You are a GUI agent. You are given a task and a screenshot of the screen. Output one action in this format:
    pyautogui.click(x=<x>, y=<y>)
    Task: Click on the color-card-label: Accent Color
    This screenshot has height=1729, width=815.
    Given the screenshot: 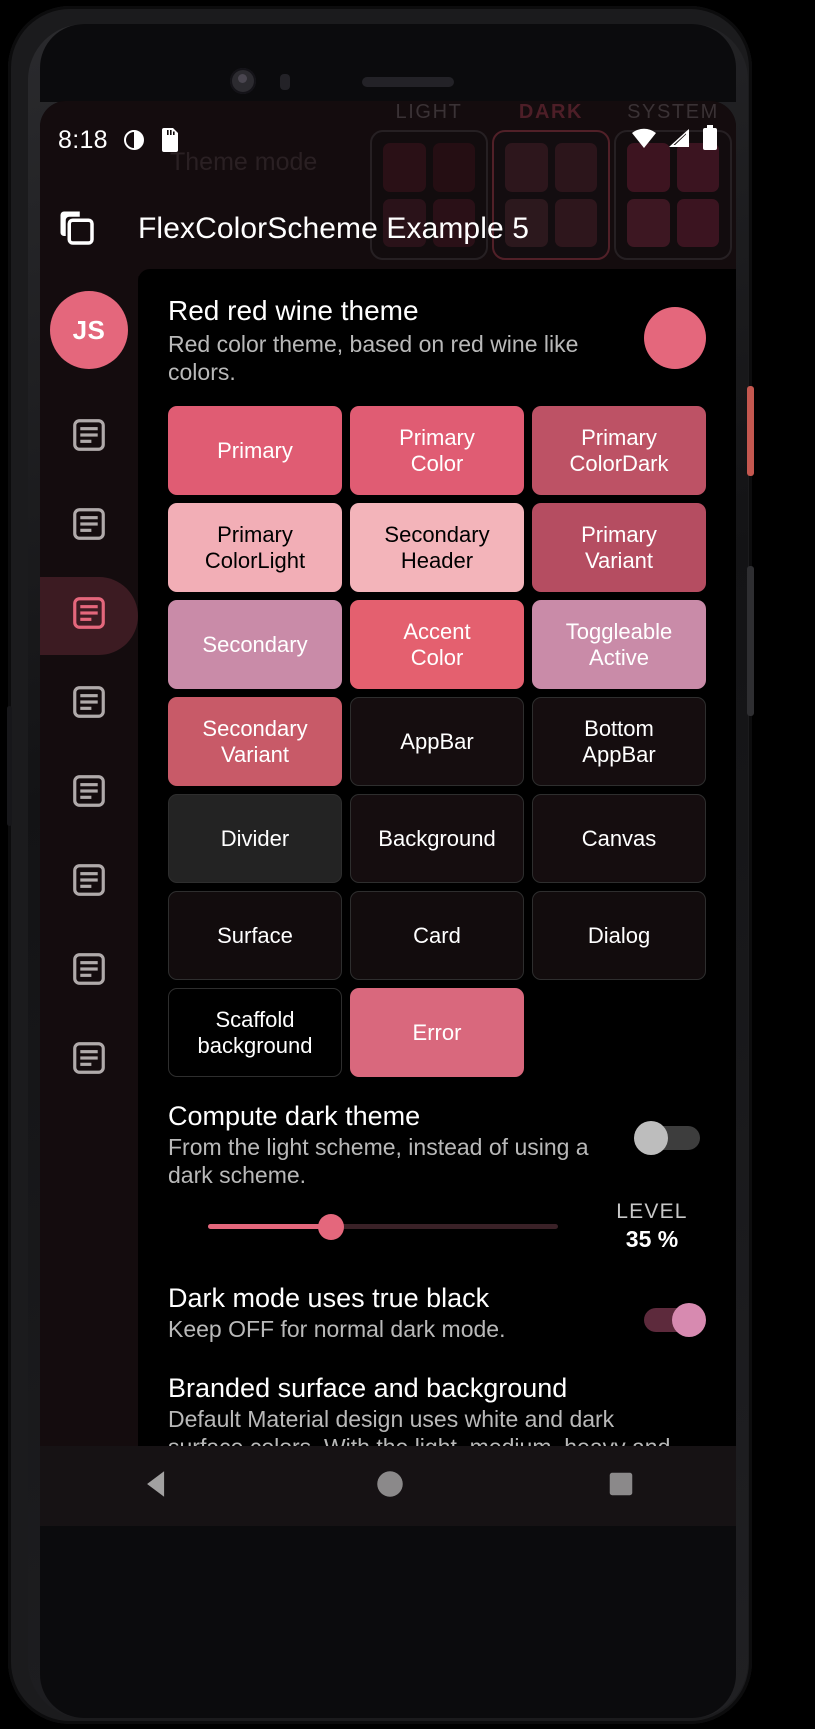 What is the action you would take?
    pyautogui.click(x=437, y=644)
    